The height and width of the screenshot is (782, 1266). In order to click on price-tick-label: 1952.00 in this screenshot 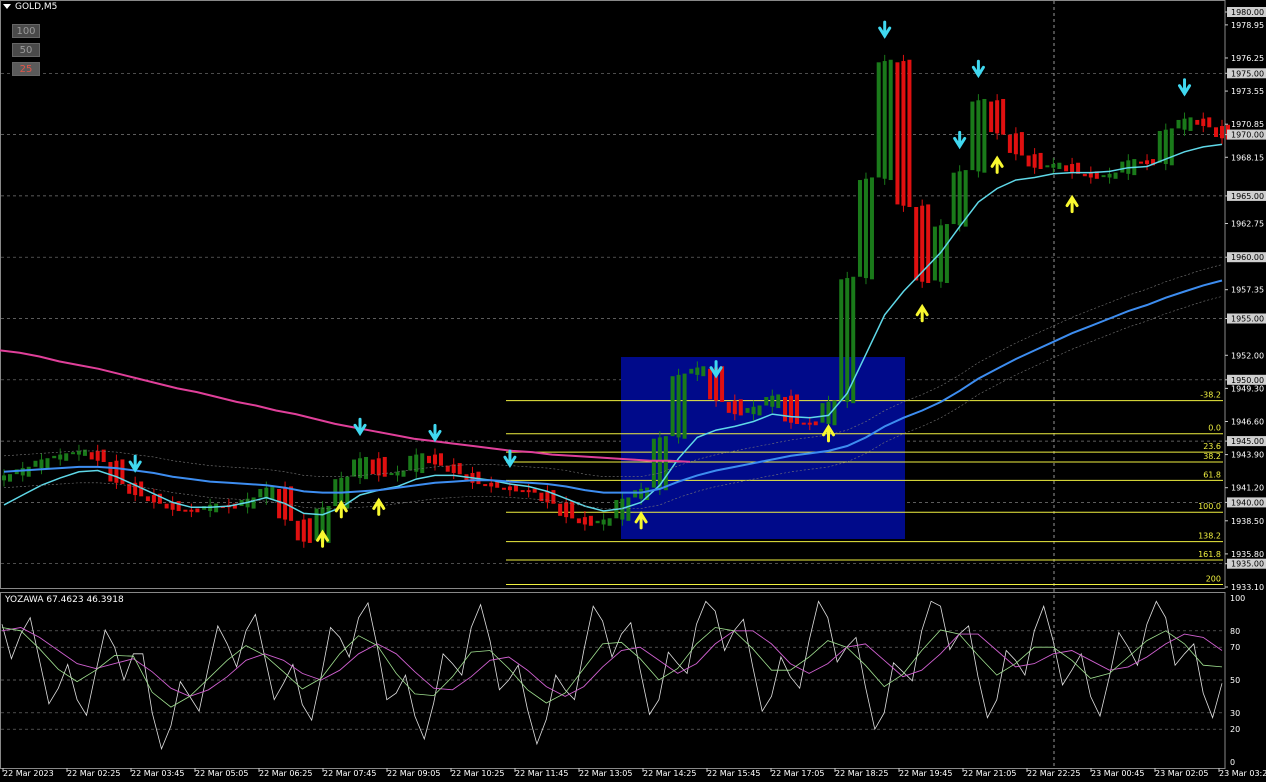, I will do `click(1247, 355)`.